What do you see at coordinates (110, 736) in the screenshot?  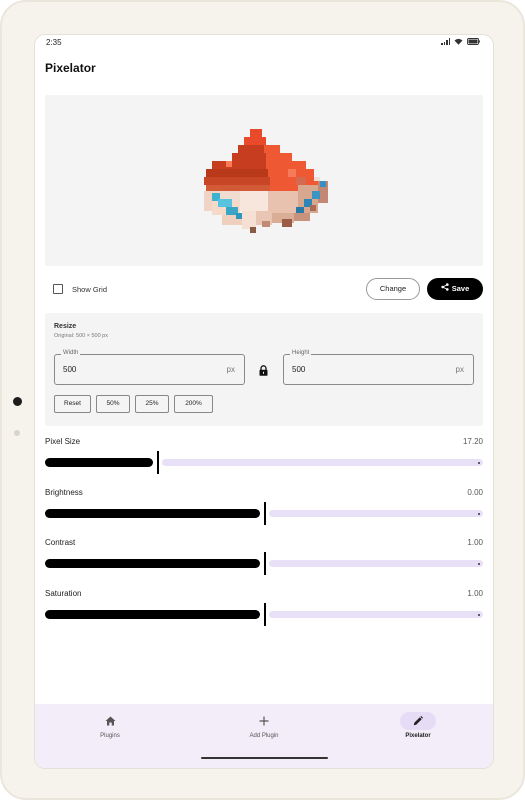 I see `nav-label-plugins: Plugins` at bounding box center [110, 736].